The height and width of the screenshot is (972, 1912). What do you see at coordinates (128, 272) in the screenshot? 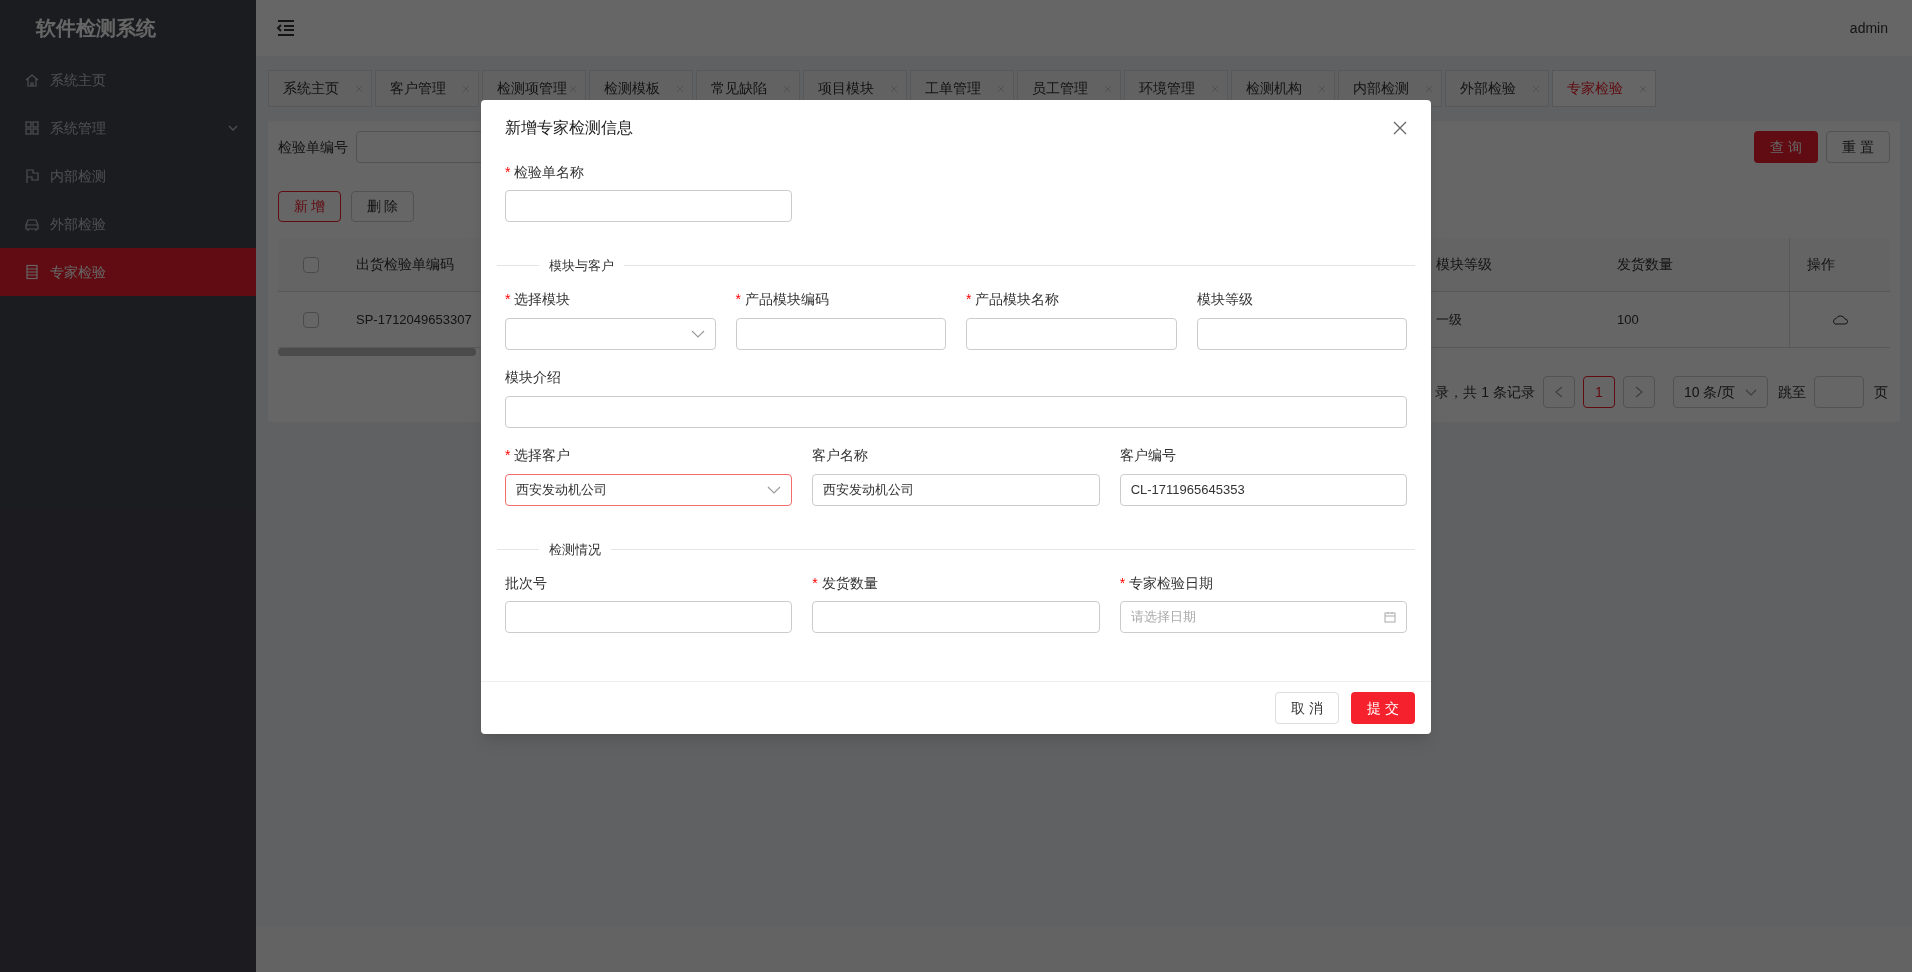
I see `sidebar-item: 专家检验` at bounding box center [128, 272].